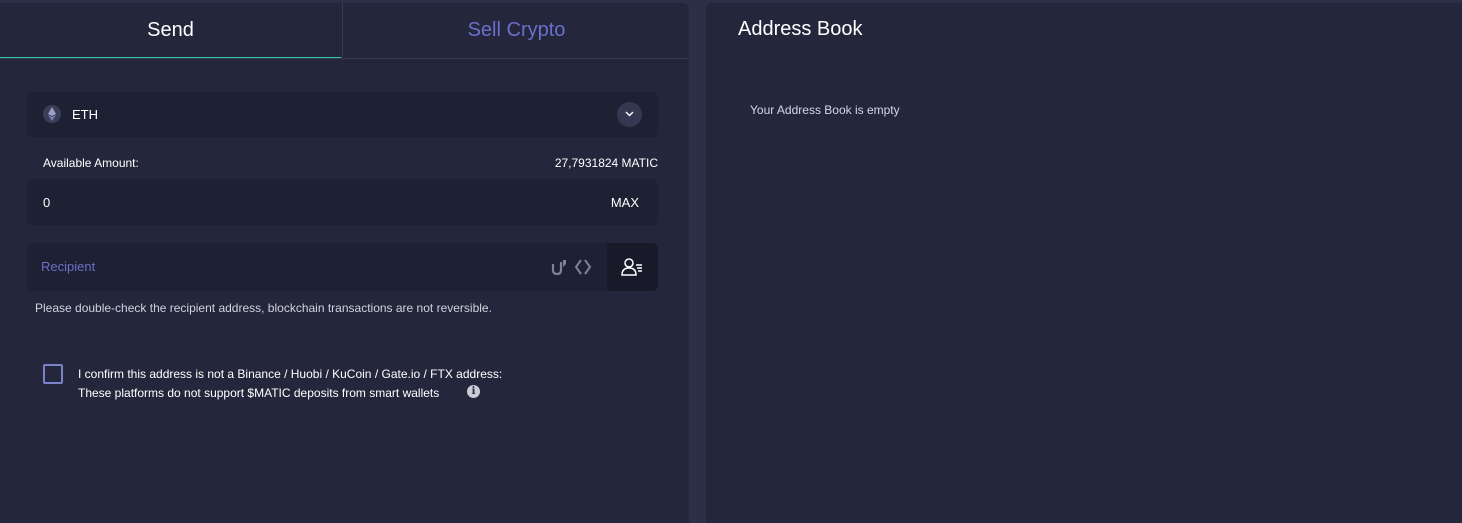 This screenshot has width=1462, height=523. I want to click on tab-send: Send, so click(170, 30).